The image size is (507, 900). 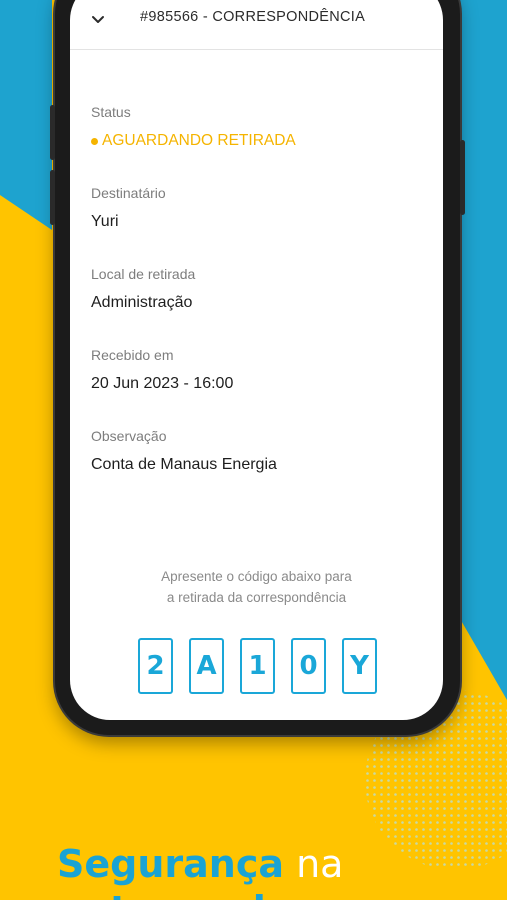 I want to click on pickup-location-value: Administração, so click(x=142, y=302).